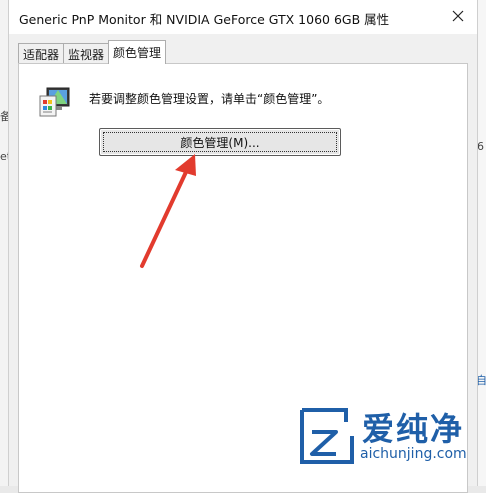  Describe the element at coordinates (4, 156) in the screenshot. I see `background-text-fragment: et` at that location.